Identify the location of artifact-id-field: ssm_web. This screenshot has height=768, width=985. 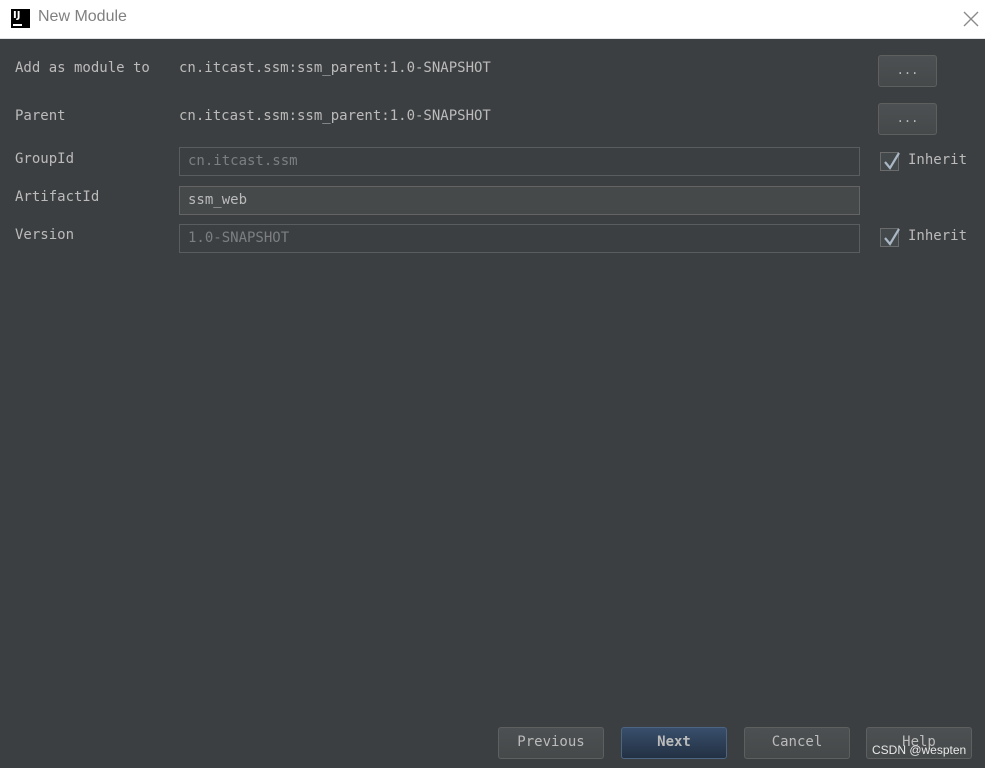
(519, 200).